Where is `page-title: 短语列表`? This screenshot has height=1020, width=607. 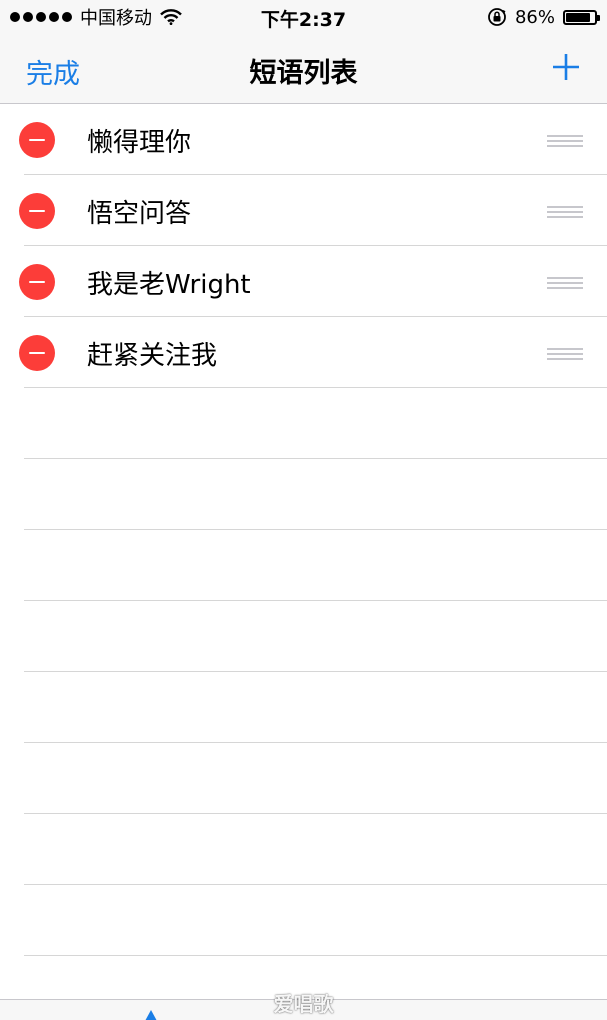
page-title: 短语列表 is located at coordinates (303, 73).